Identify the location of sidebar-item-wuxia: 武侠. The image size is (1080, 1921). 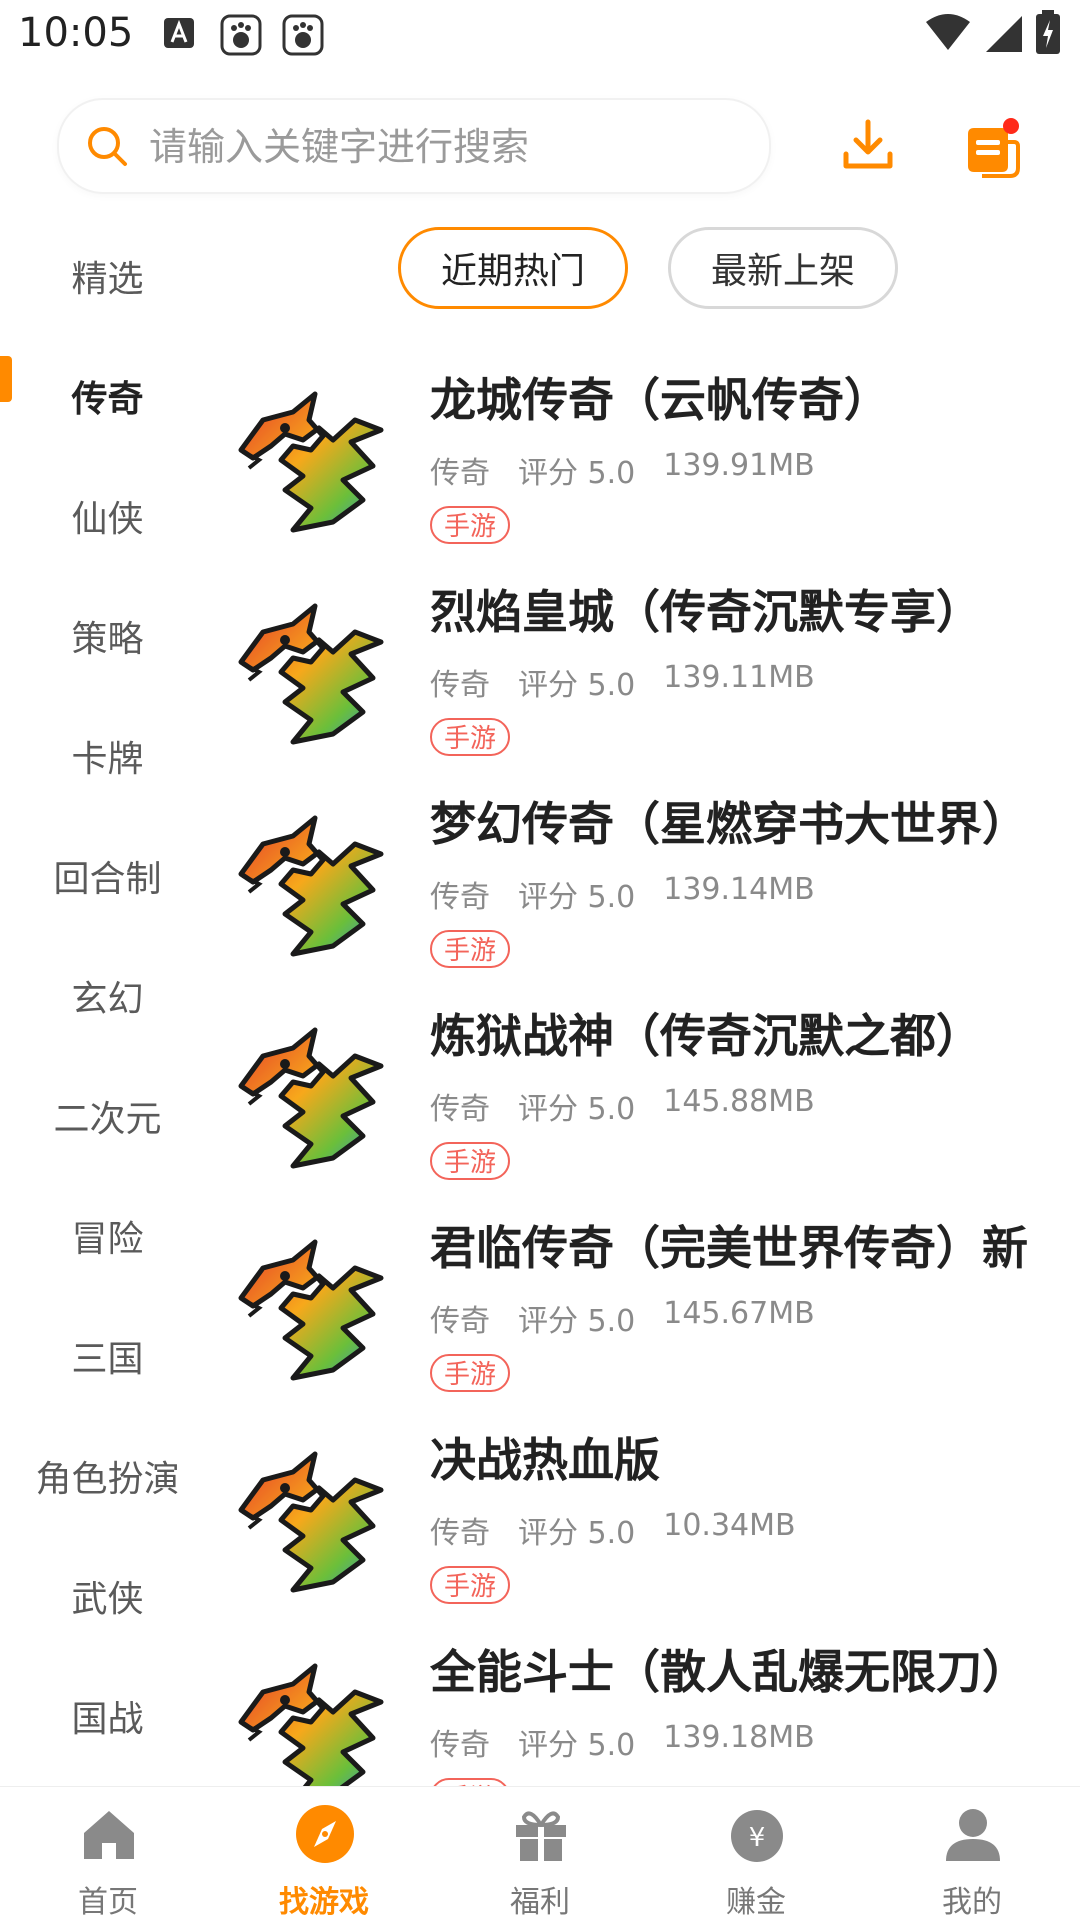
(107, 1596).